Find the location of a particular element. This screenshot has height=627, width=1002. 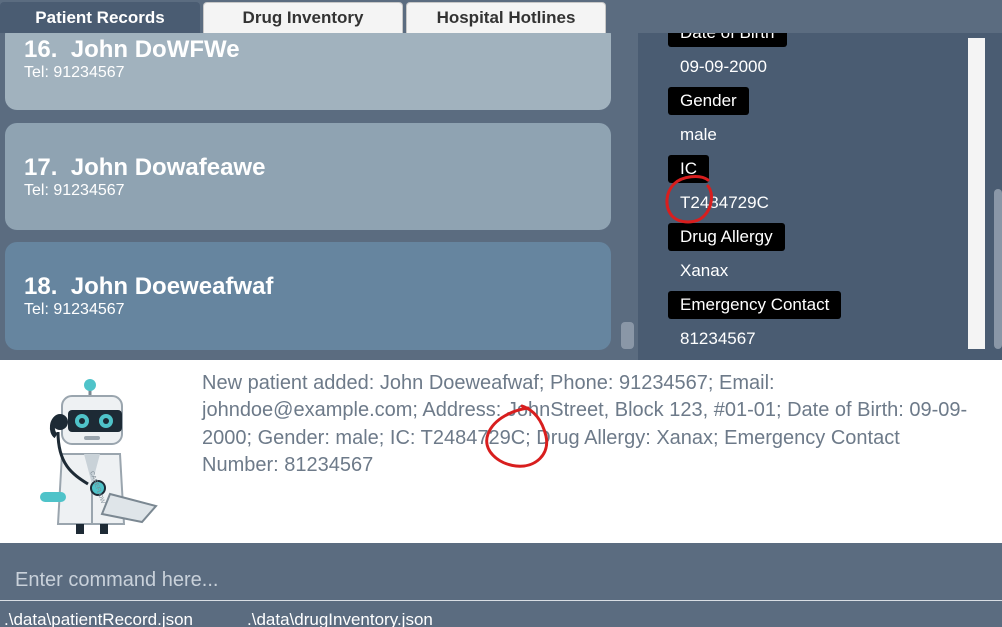

patient-name: 17. John Dowafeawe is located at coordinates (145, 167).